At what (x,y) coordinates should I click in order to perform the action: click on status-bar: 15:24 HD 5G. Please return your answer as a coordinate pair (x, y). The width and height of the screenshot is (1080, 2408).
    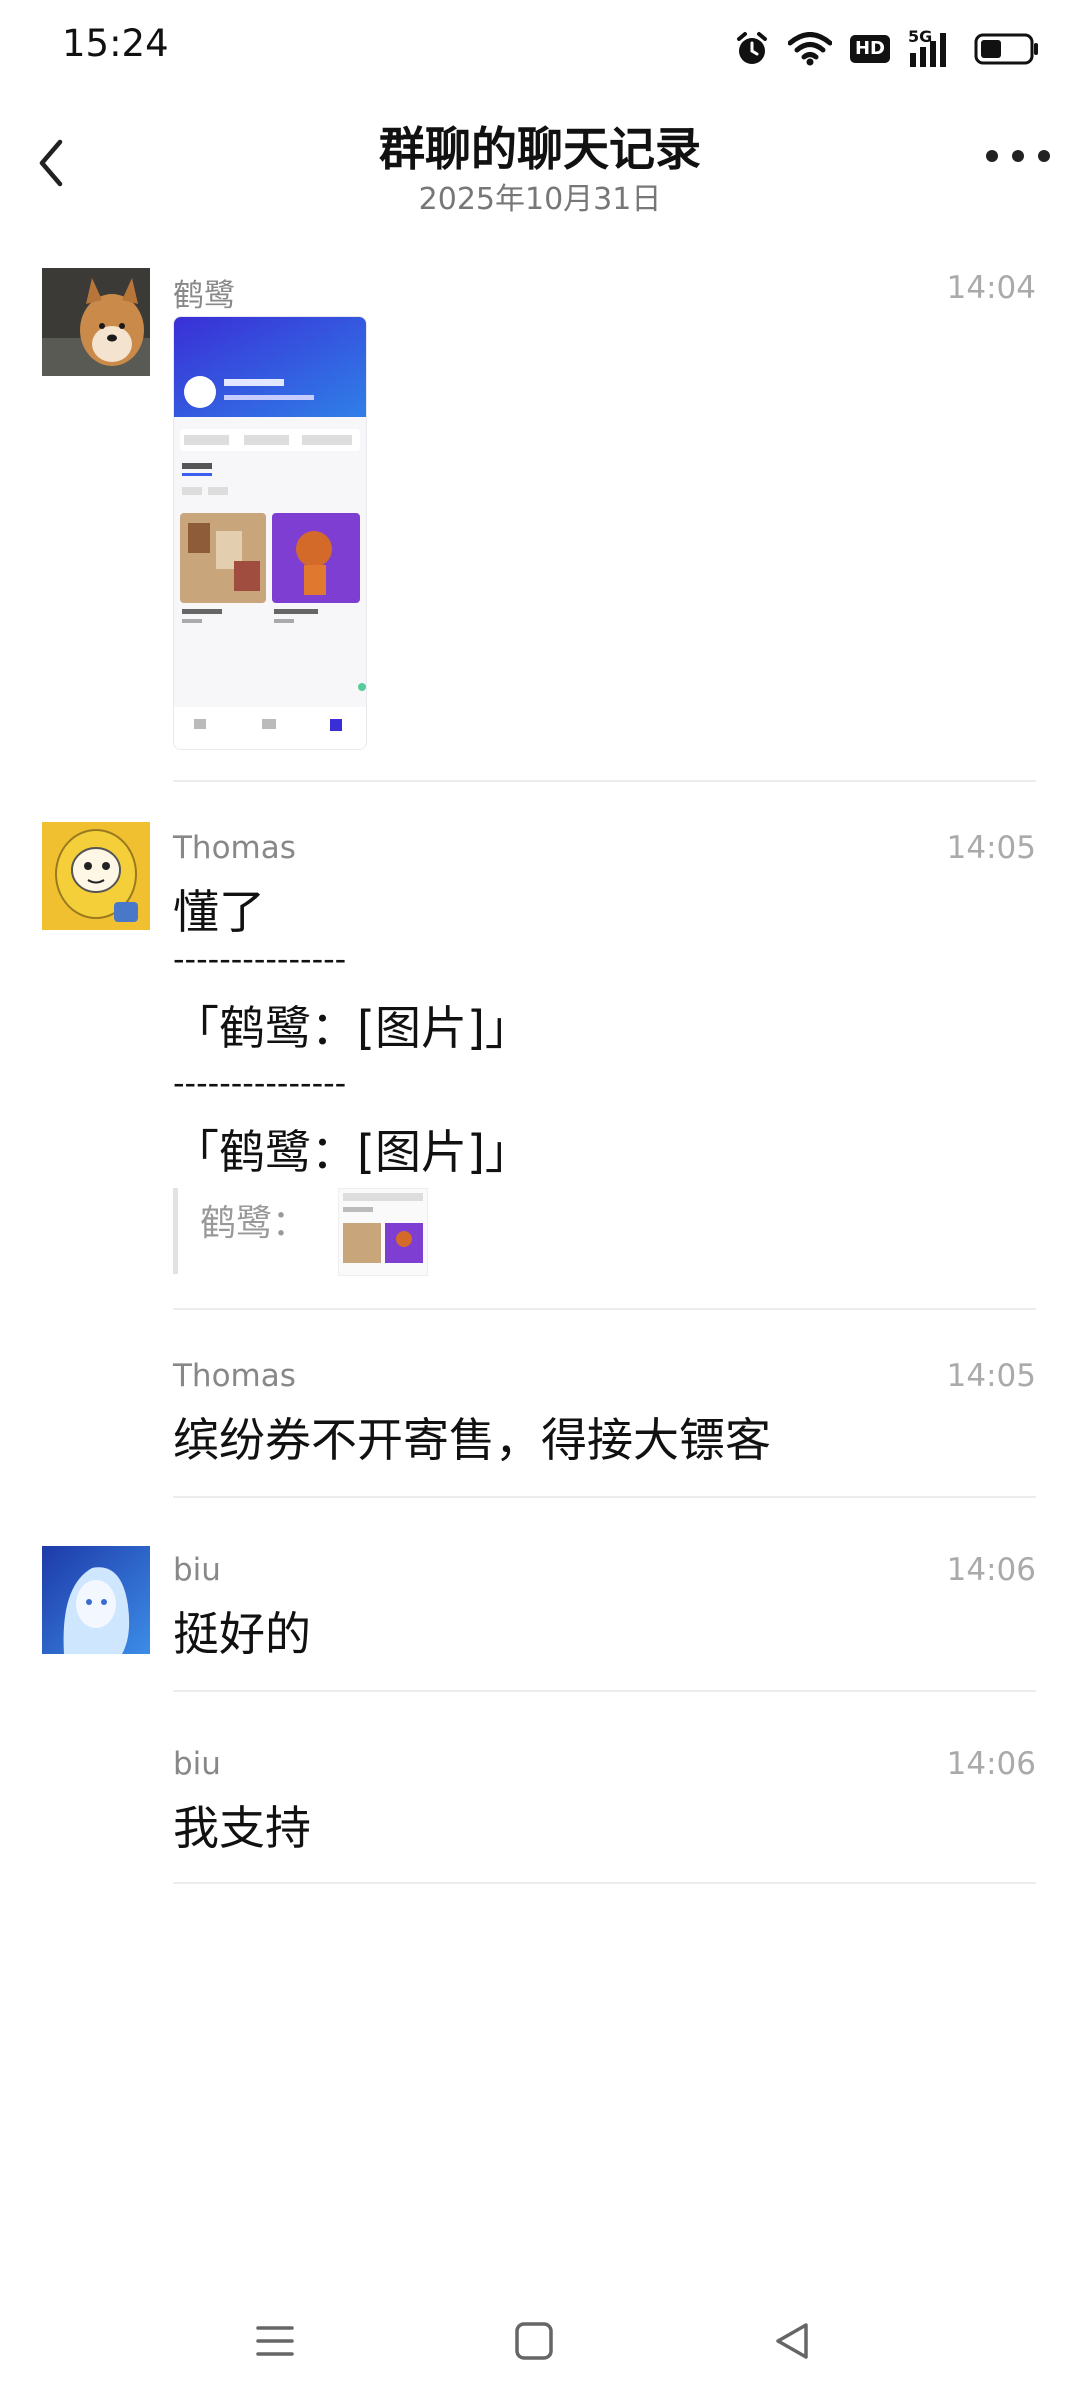
    Looking at the image, I should click on (540, 48).